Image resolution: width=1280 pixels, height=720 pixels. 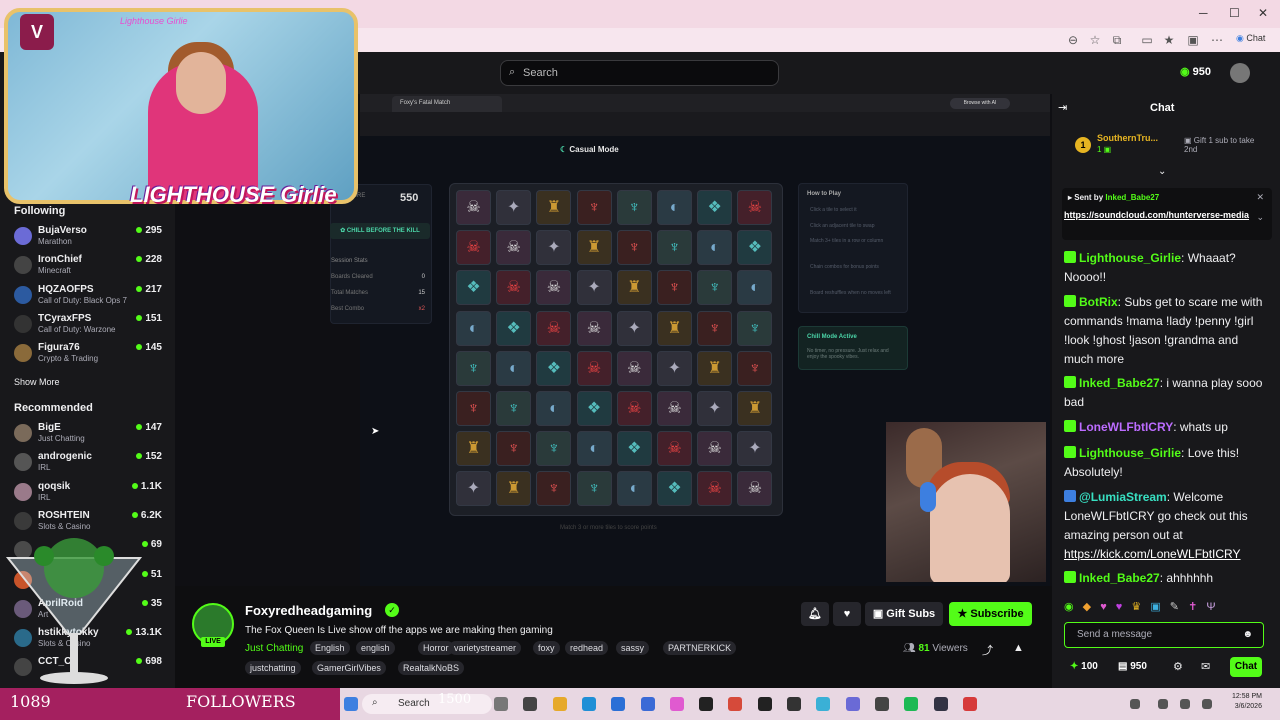 What do you see at coordinates (587, 648) in the screenshot?
I see `stream-tag: redhead` at bounding box center [587, 648].